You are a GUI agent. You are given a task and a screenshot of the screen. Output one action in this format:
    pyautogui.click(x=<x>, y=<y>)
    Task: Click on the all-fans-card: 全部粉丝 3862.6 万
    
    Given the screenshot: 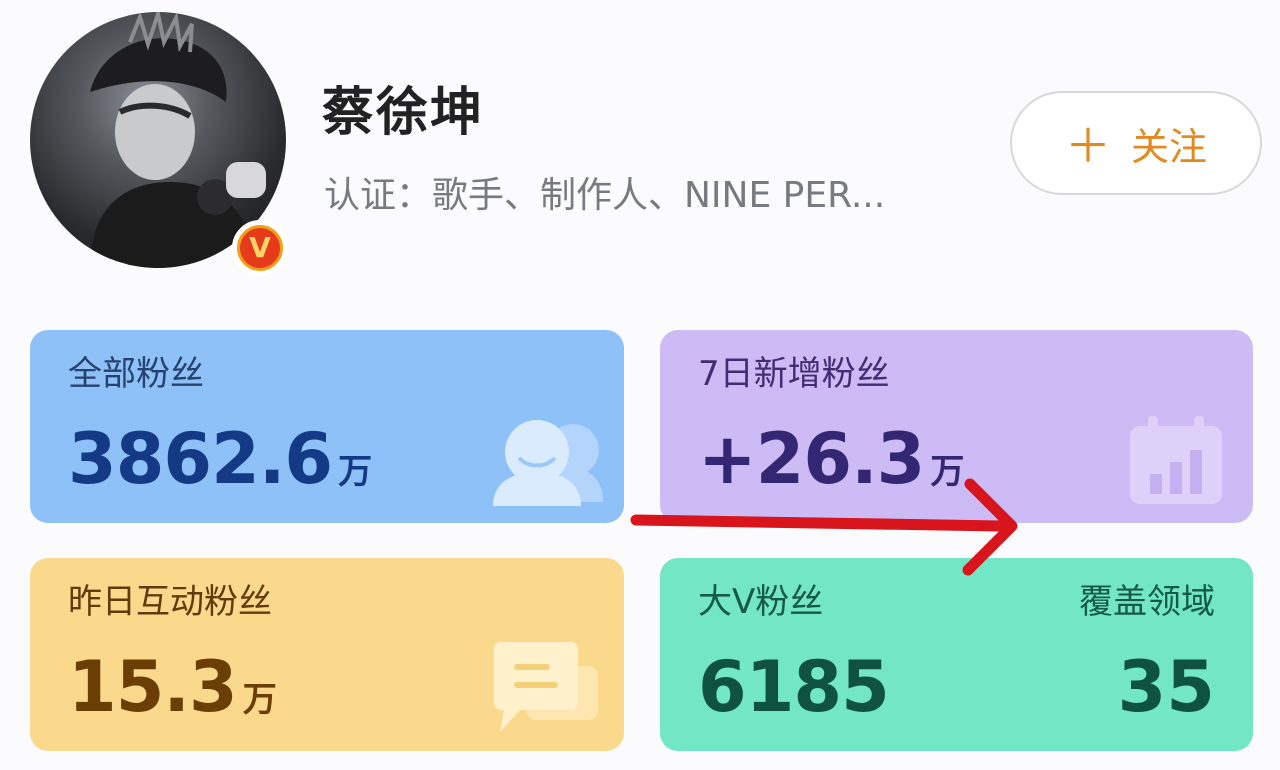 What is the action you would take?
    pyautogui.click(x=327, y=426)
    